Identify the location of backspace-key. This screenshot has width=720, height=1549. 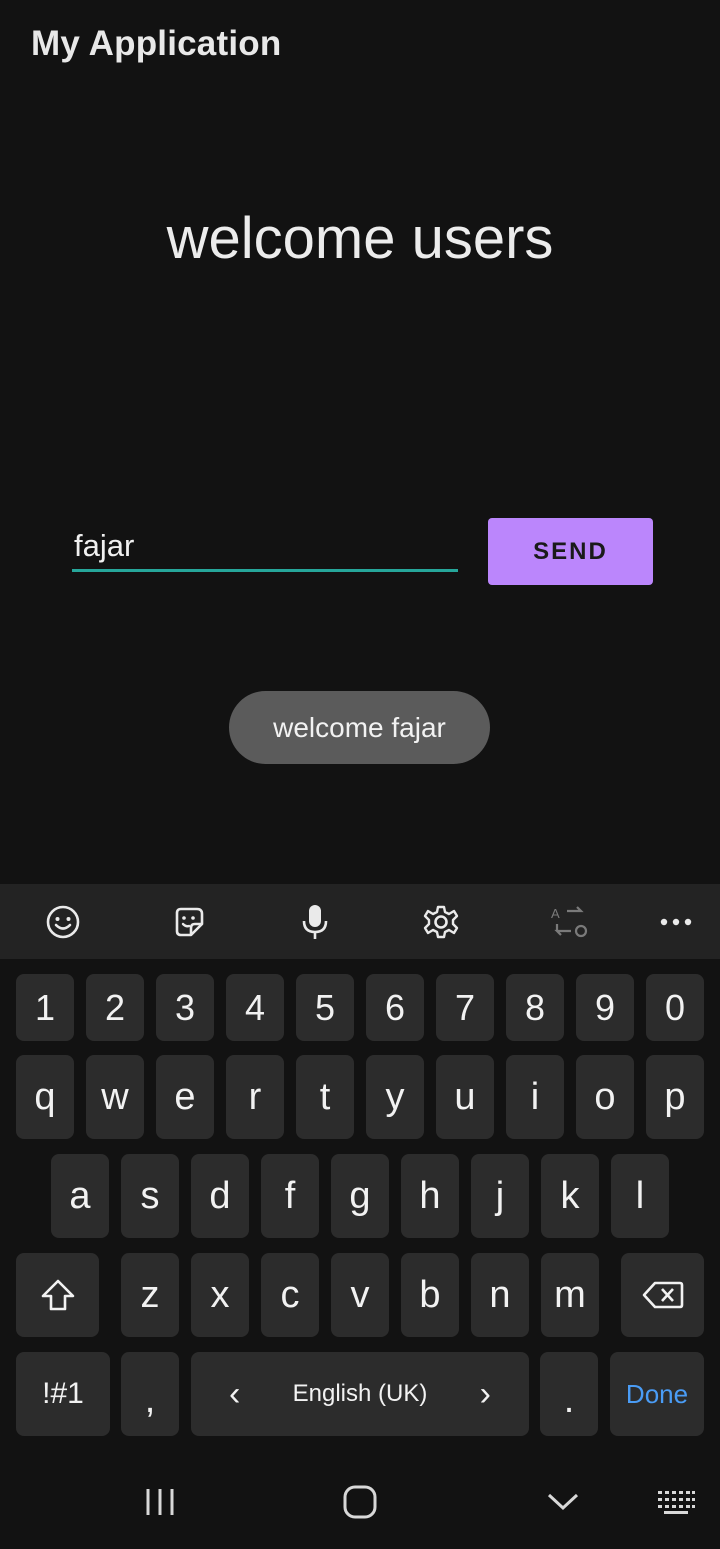
(662, 1295).